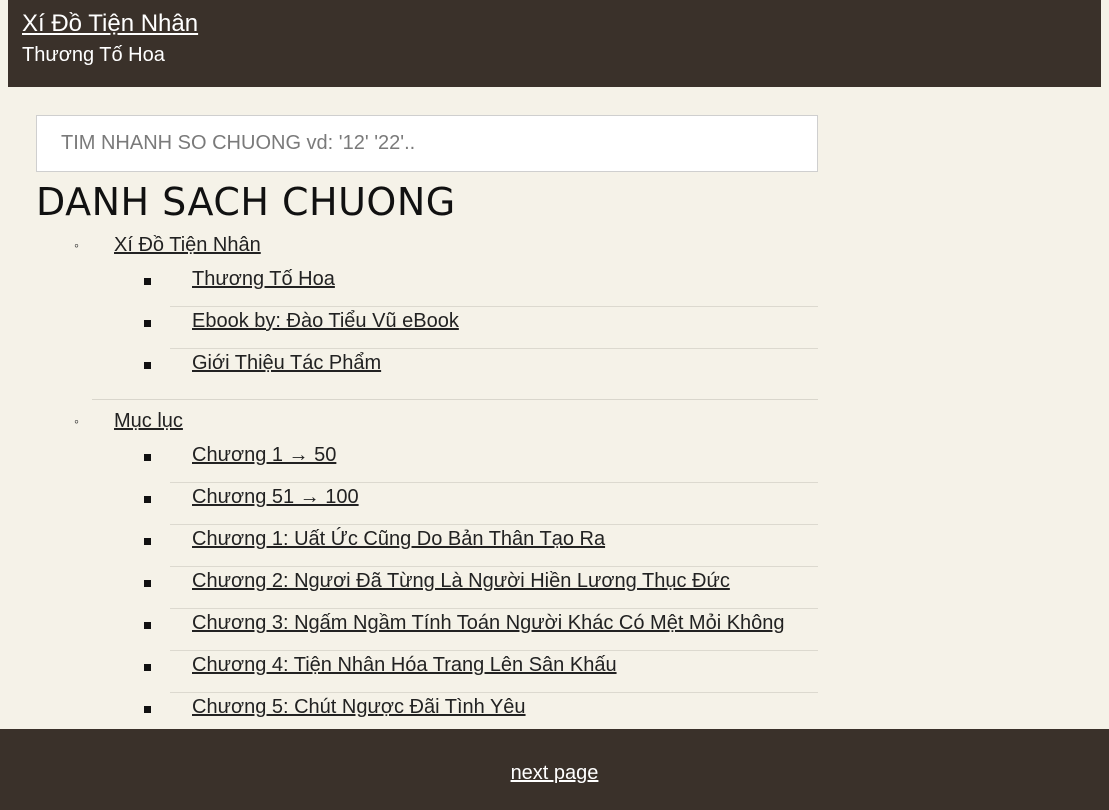 The height and width of the screenshot is (810, 1109). What do you see at coordinates (481, 462) in the screenshot?
I see `list-item: Chương 1 → 50` at bounding box center [481, 462].